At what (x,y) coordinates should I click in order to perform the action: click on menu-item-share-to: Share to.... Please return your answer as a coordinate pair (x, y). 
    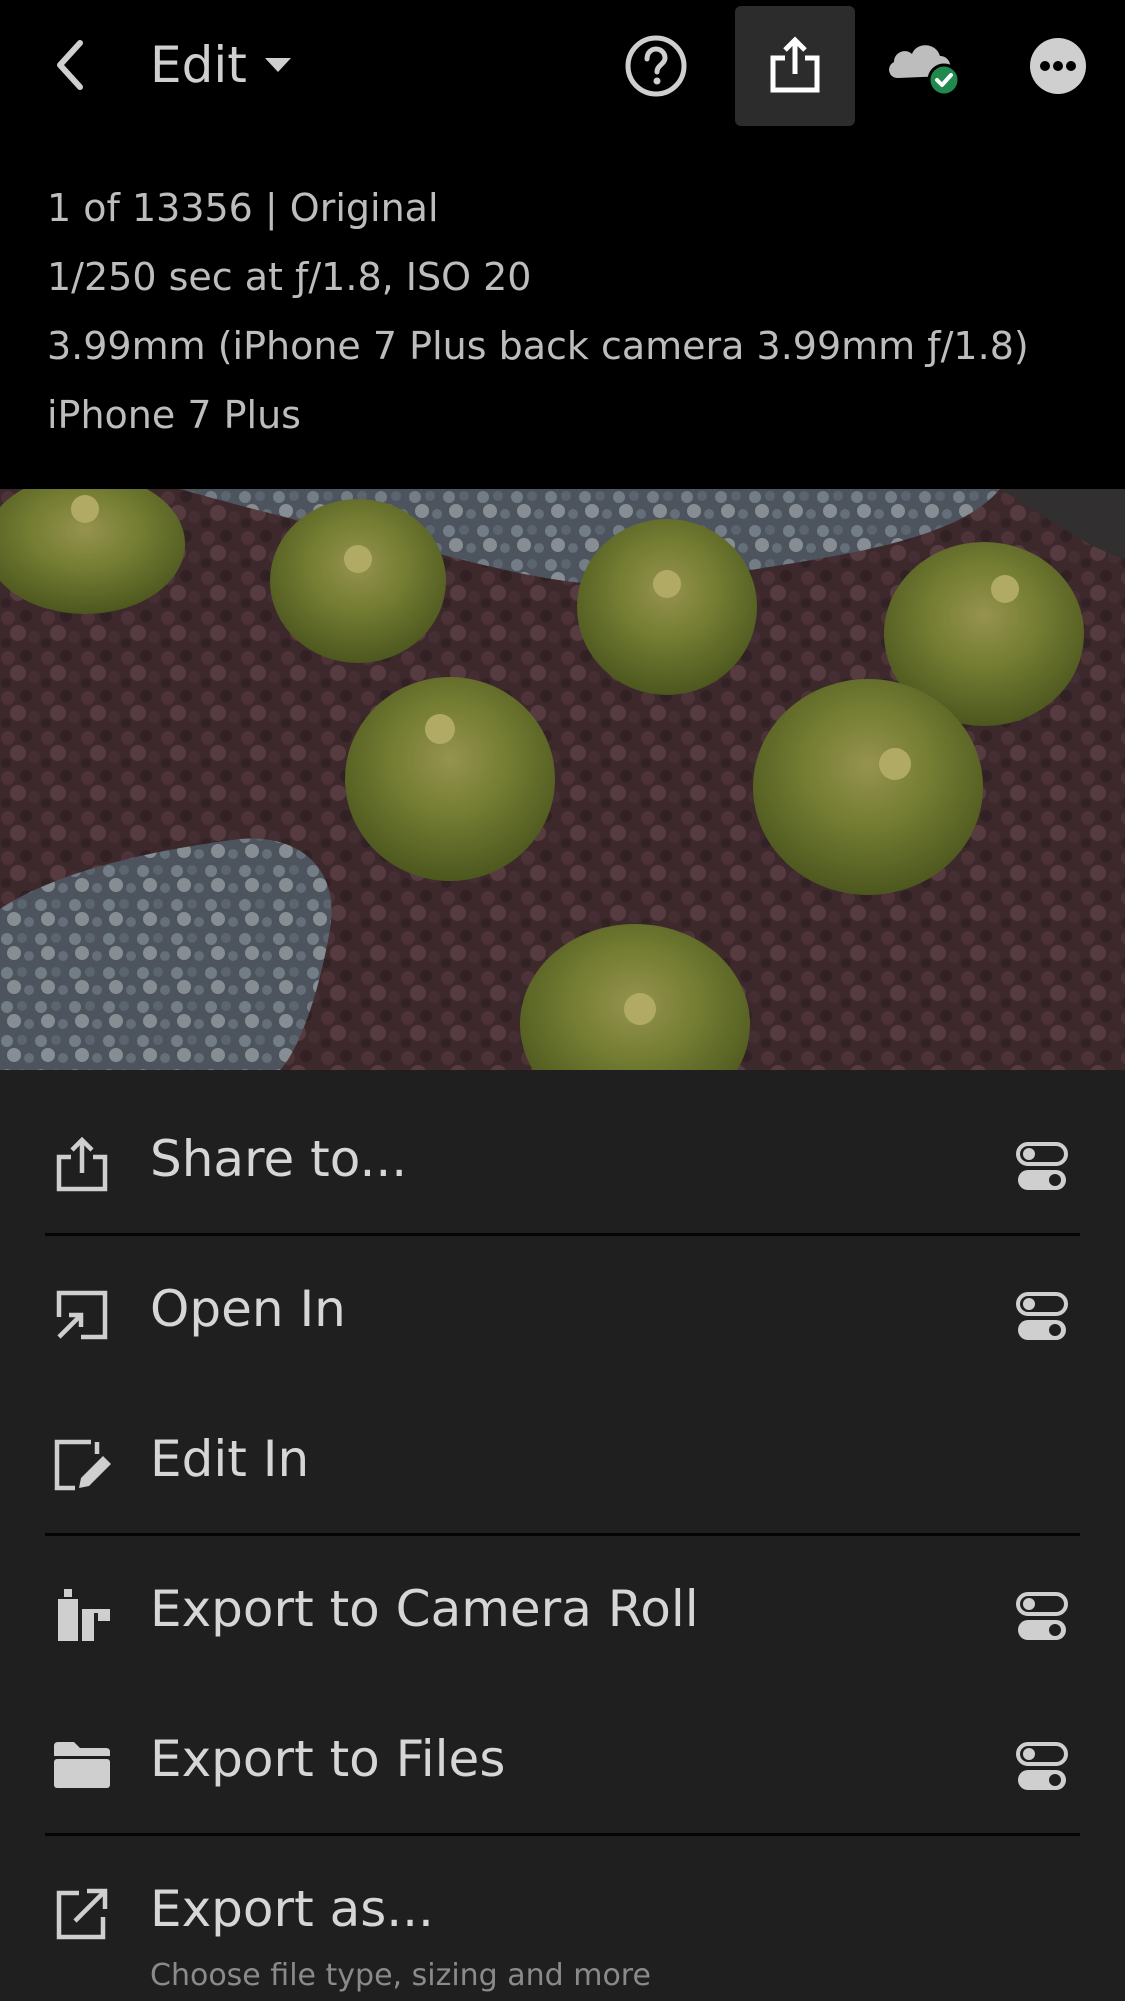
    Looking at the image, I should click on (562, 1165).